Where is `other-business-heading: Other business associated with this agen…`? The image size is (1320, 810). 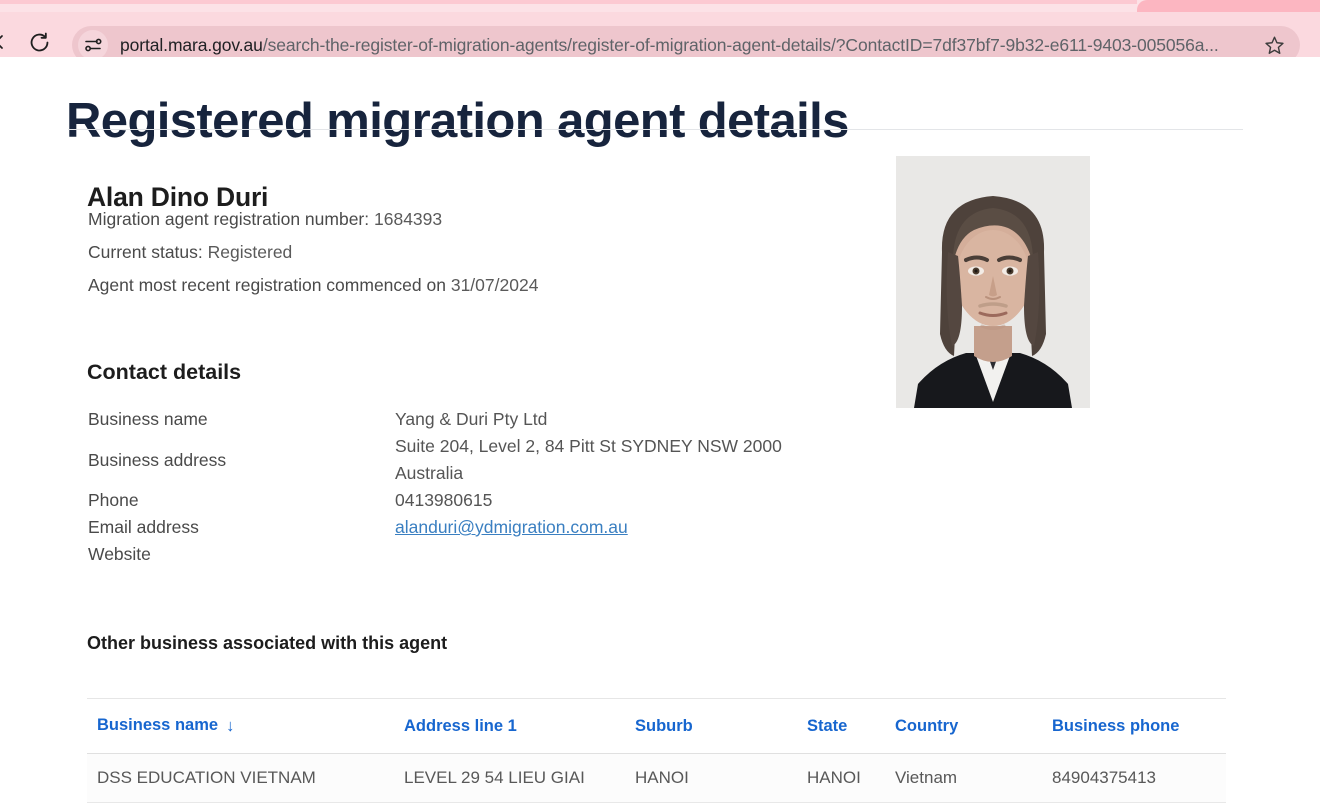
other-business-heading: Other business associated with this agen… is located at coordinates (267, 643).